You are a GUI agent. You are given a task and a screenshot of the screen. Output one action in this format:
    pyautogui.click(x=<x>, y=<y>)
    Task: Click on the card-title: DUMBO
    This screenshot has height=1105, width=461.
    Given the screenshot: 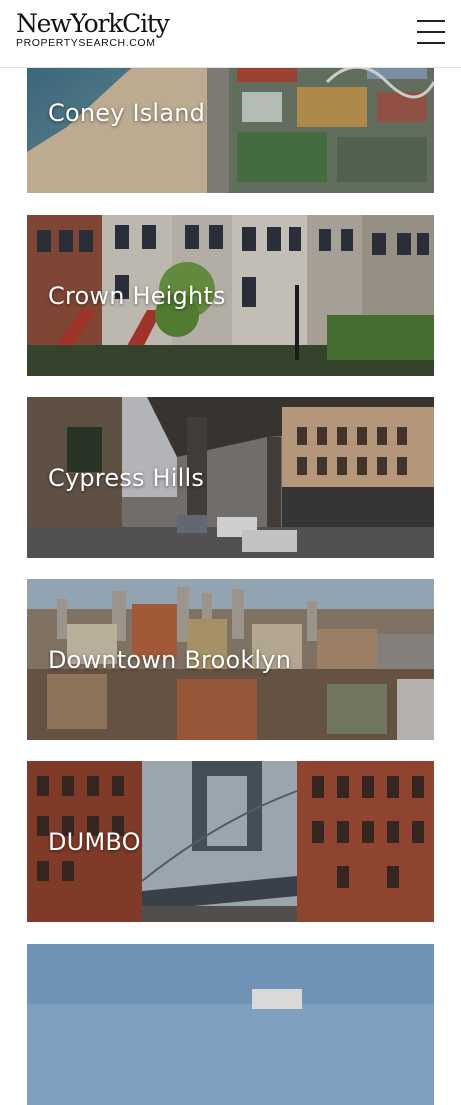 What is the action you would take?
    pyautogui.click(x=94, y=841)
    